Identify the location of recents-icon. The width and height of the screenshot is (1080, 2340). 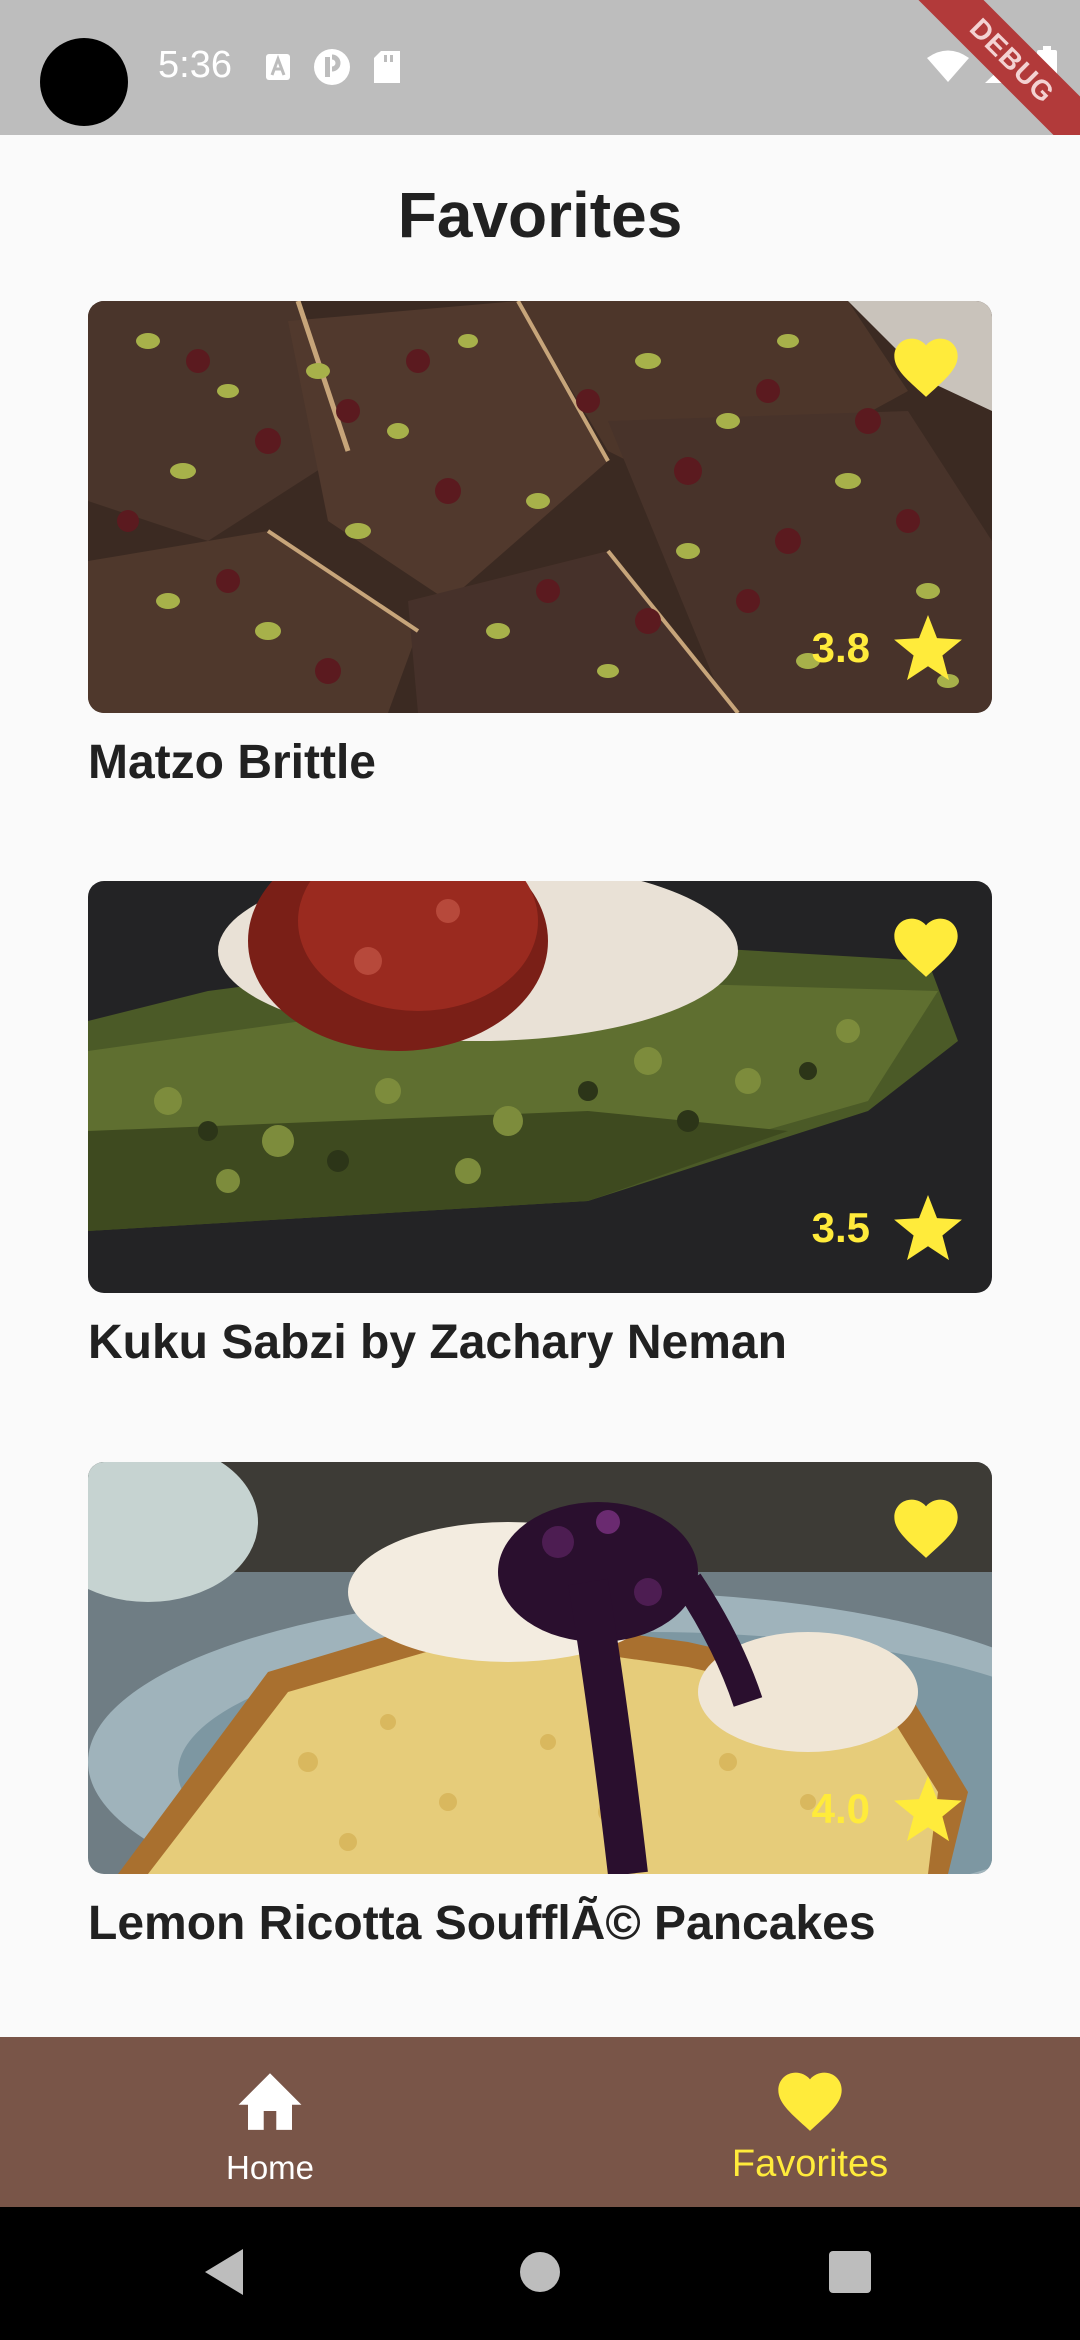
(850, 2272).